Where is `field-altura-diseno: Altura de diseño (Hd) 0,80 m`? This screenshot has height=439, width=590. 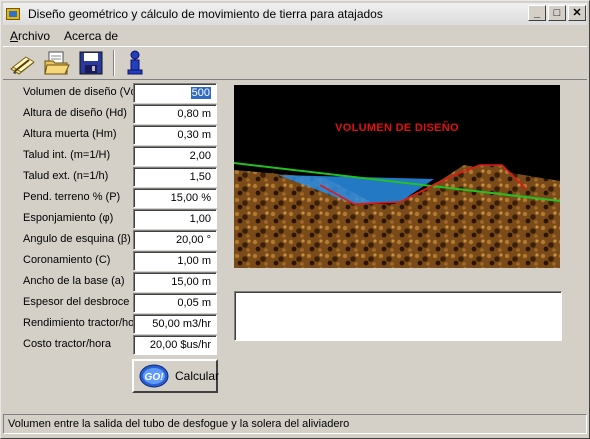 field-altura-diseno: Altura de diseño (Hd) 0,80 m is located at coordinates (119, 114).